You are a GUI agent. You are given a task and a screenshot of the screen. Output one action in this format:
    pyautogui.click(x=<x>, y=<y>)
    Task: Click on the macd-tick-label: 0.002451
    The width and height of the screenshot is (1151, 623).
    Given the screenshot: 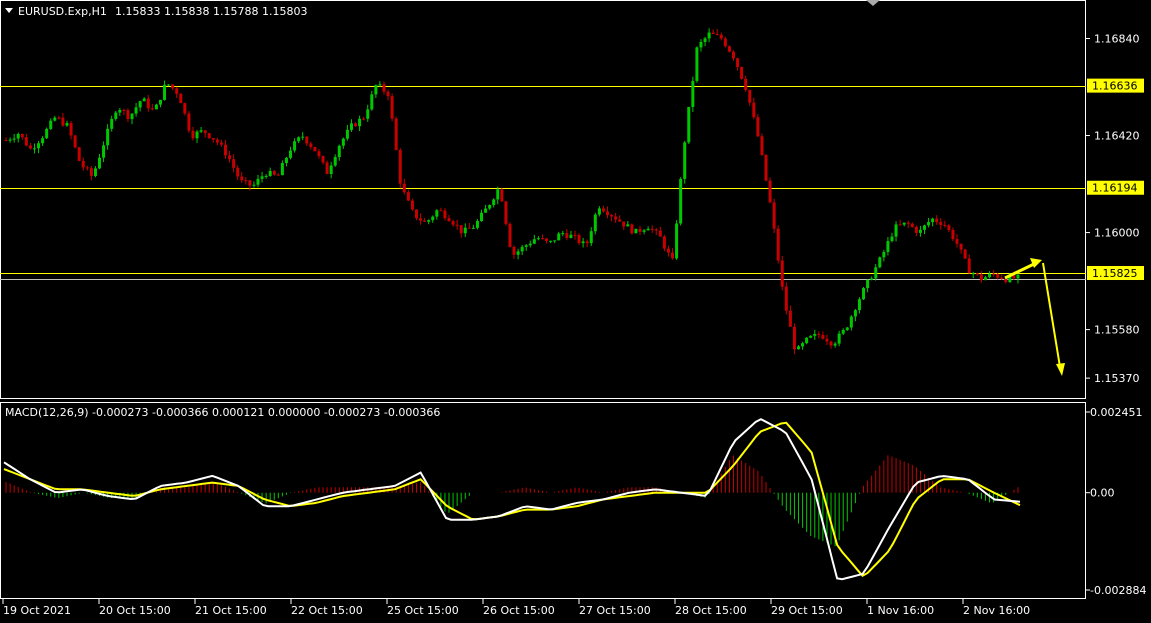 What is the action you would take?
    pyautogui.click(x=1116, y=412)
    